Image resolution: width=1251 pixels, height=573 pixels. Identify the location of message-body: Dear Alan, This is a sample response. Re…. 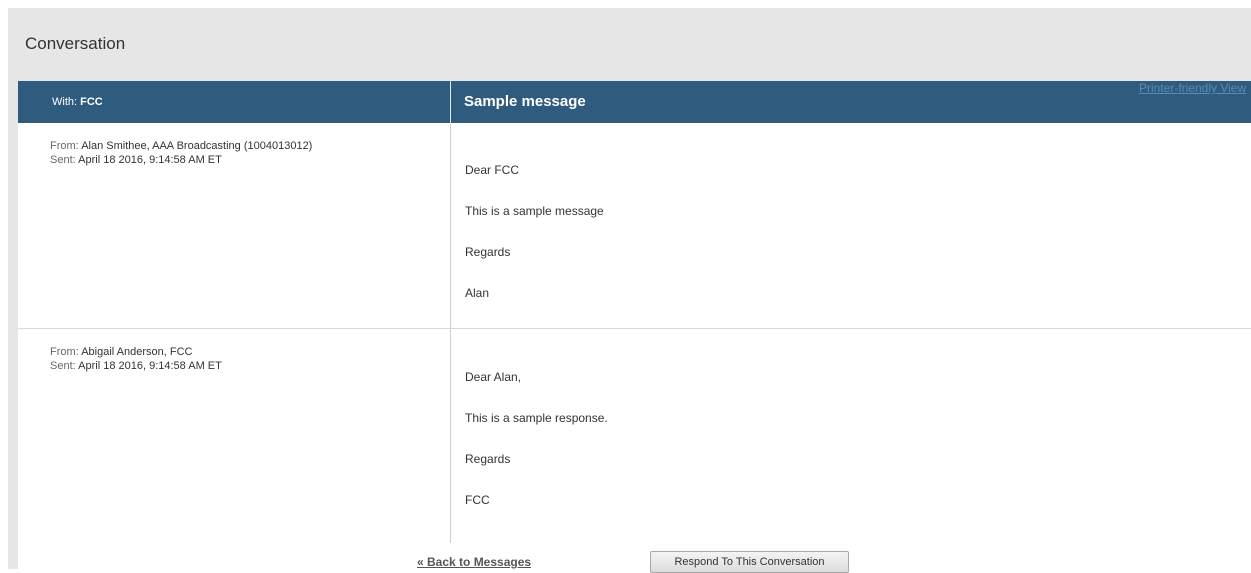
(536, 452).